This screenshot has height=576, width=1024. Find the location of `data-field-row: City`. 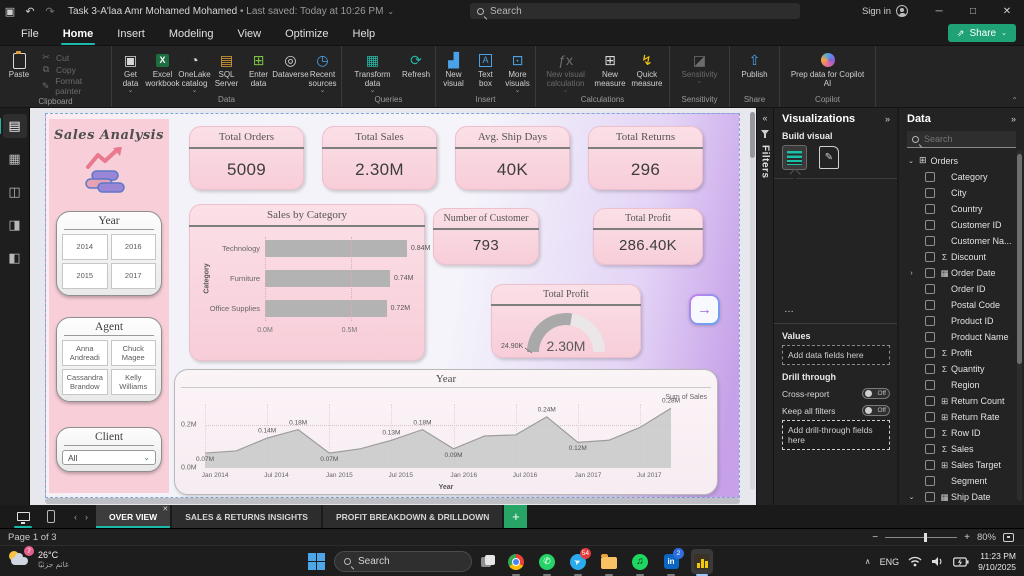

data-field-row: City is located at coordinates (961, 193).